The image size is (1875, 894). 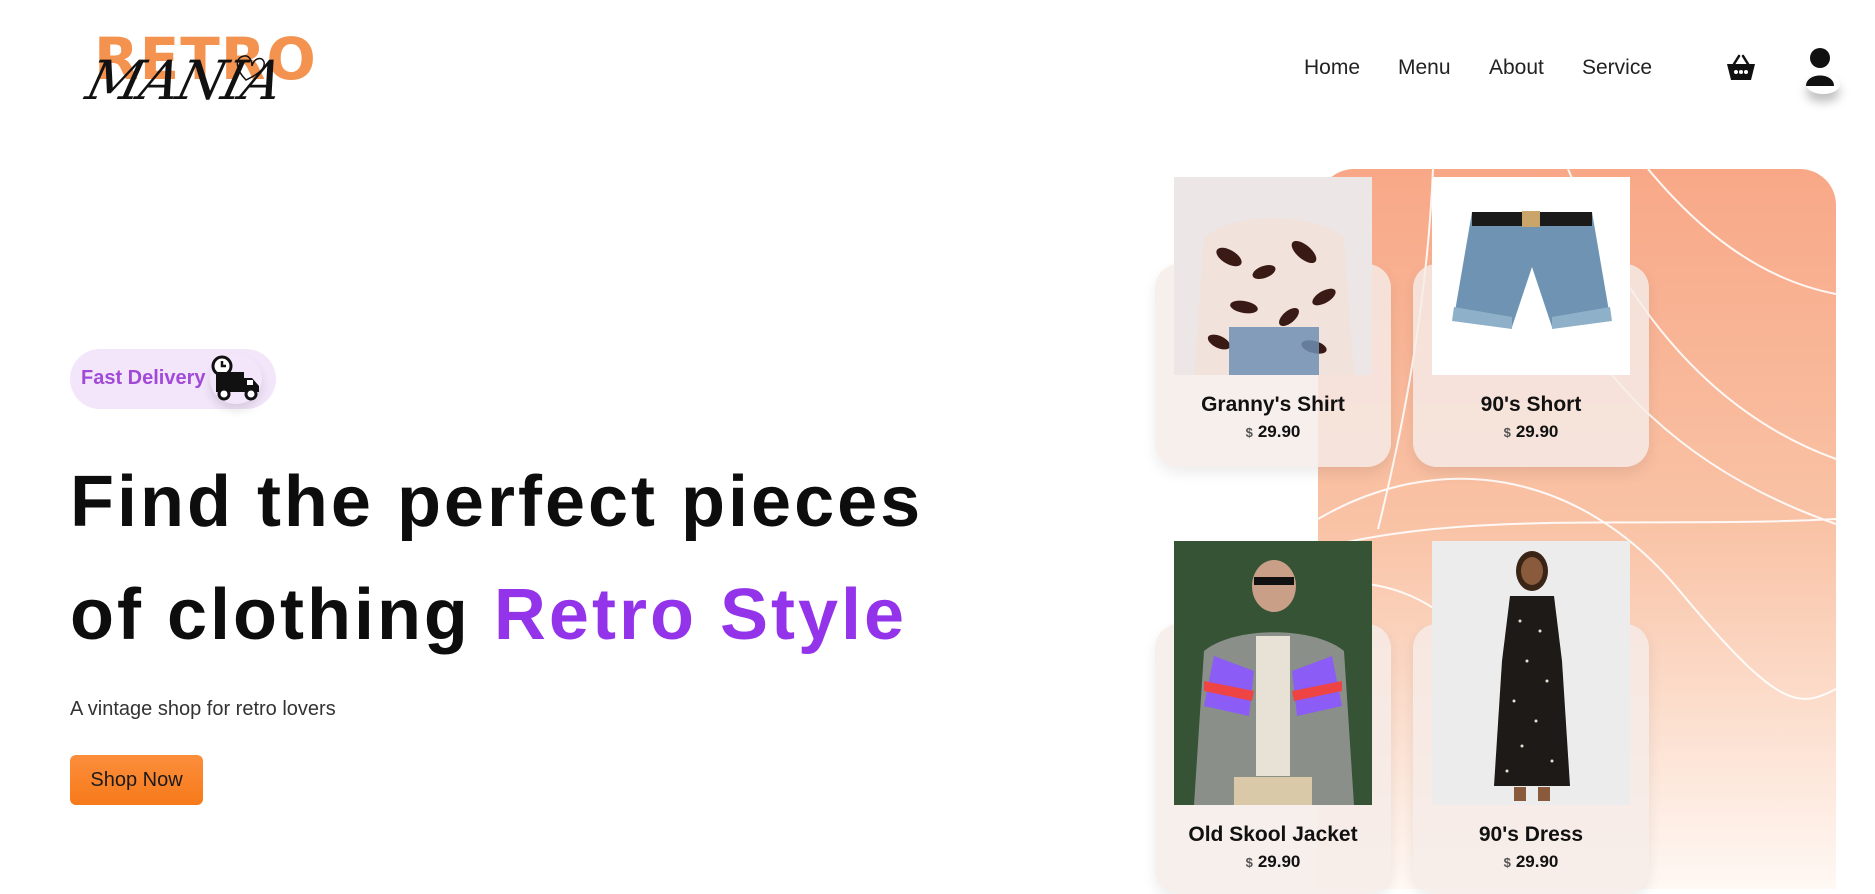 I want to click on product-name: 90's Short, so click(x=1531, y=404).